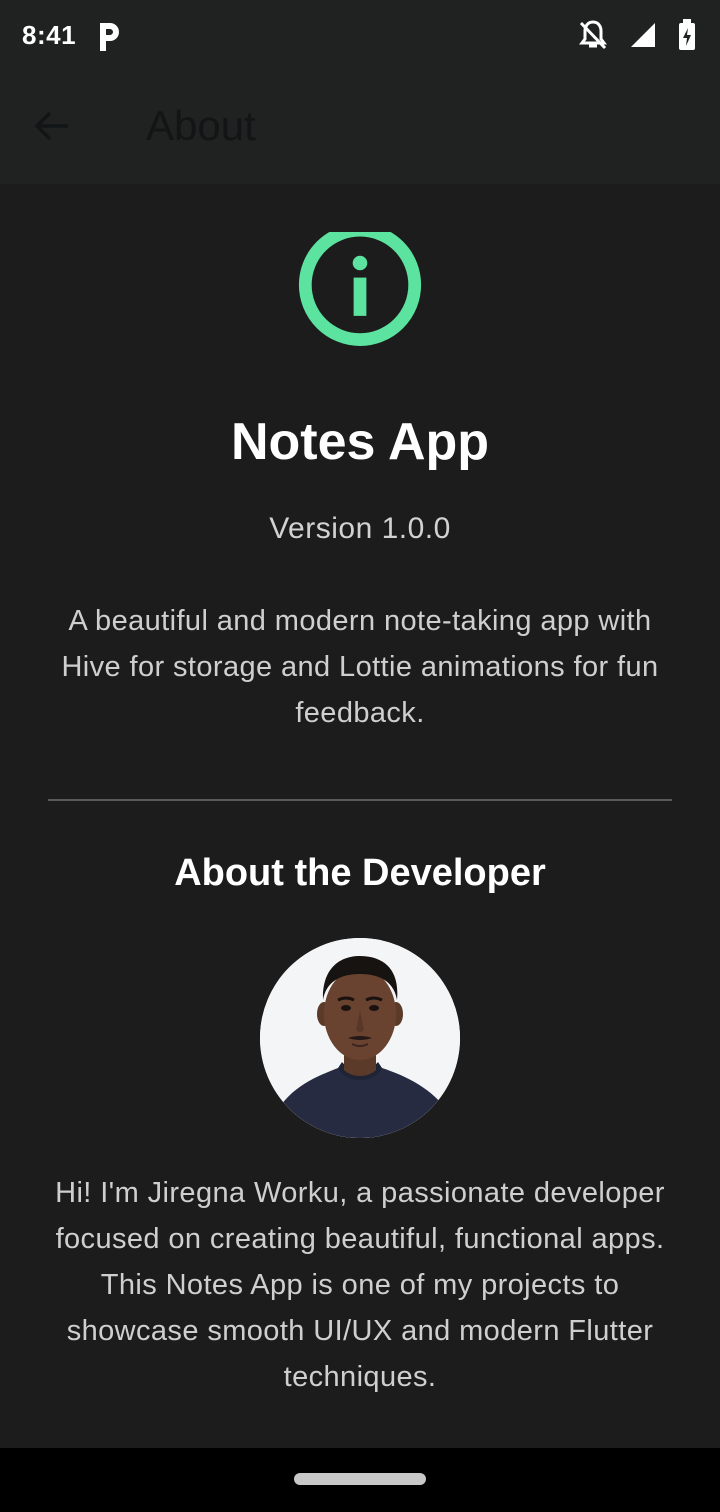 The width and height of the screenshot is (720, 1512). Describe the element at coordinates (593, 37) in the screenshot. I see `notifications-off-icon` at that location.